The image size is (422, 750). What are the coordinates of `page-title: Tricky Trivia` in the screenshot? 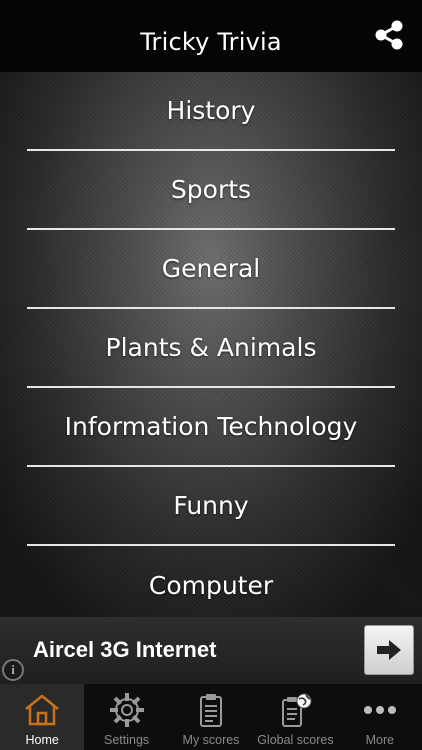 It's located at (211, 42).